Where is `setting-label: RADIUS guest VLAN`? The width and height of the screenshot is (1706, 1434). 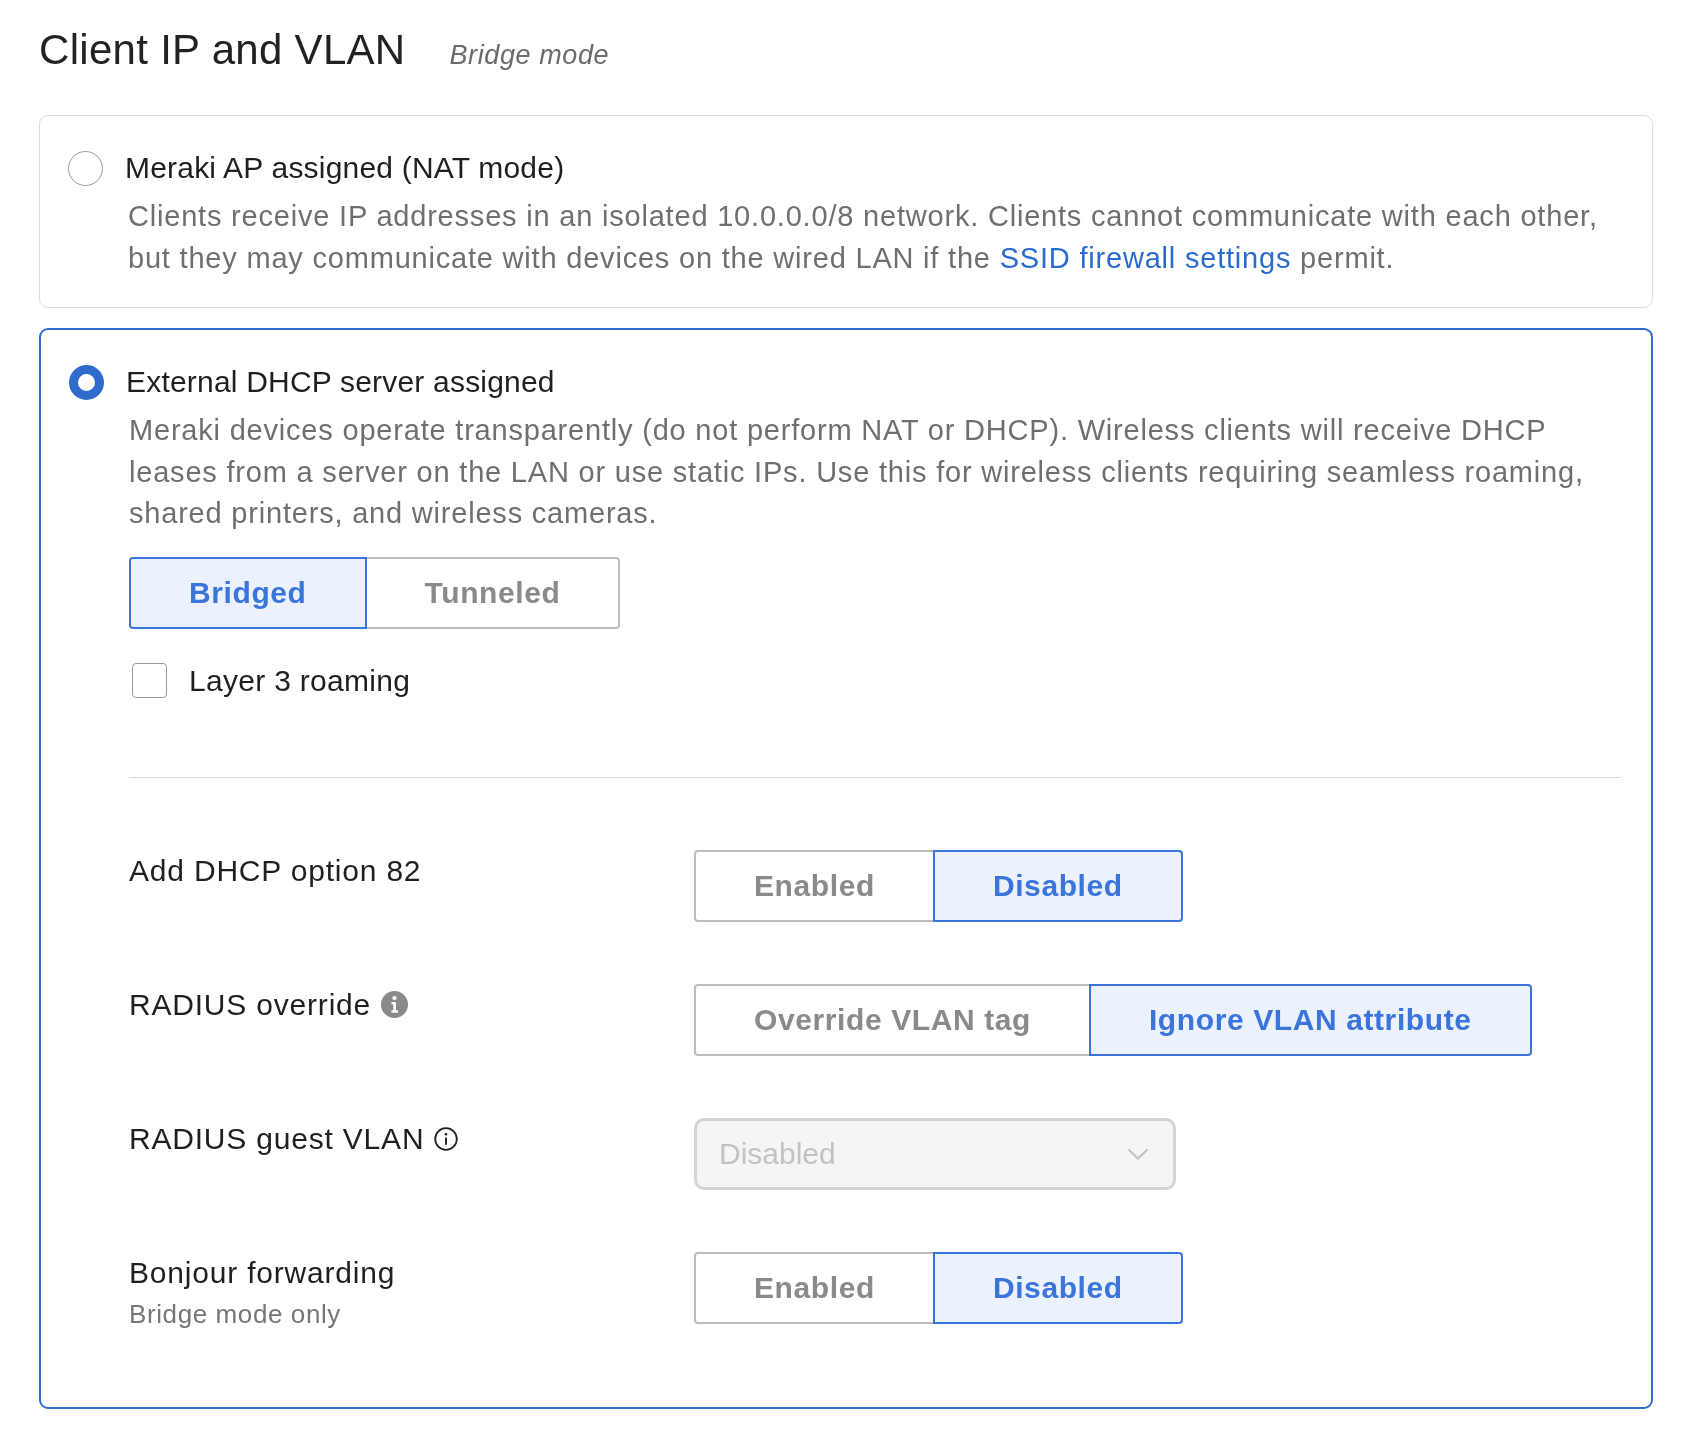 setting-label: RADIUS guest VLAN is located at coordinates (277, 1138).